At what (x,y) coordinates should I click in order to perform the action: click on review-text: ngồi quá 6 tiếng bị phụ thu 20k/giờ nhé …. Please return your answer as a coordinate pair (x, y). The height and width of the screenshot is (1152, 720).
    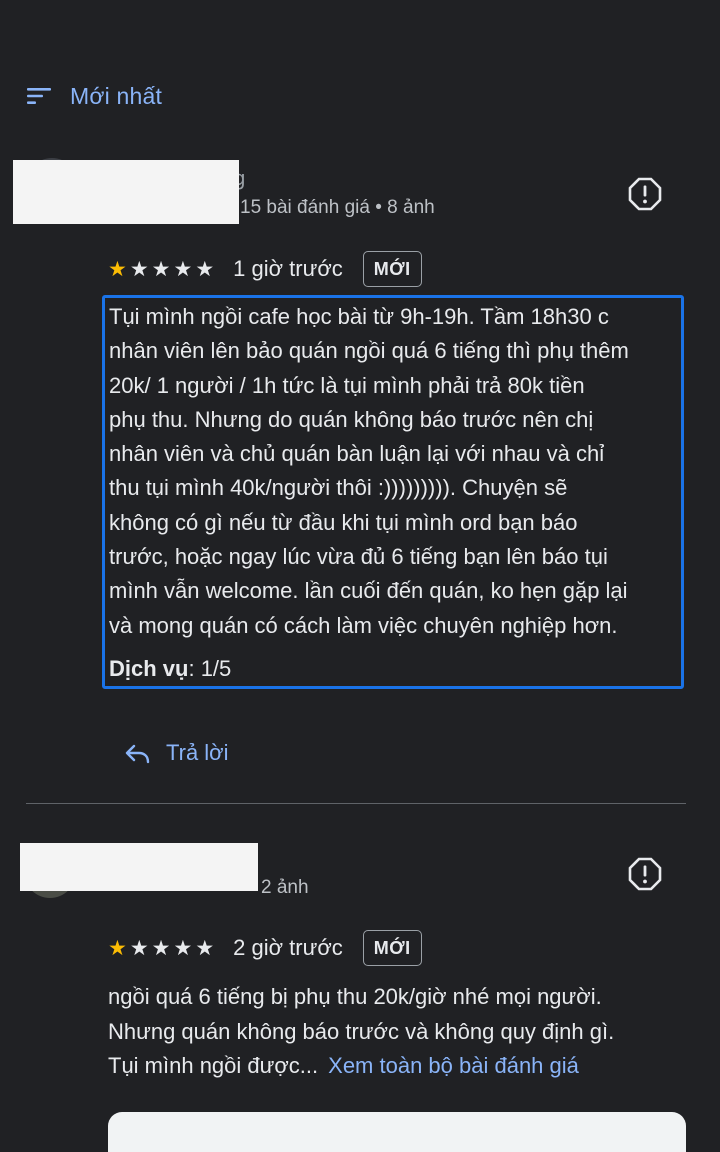
    Looking at the image, I should click on (403, 1032).